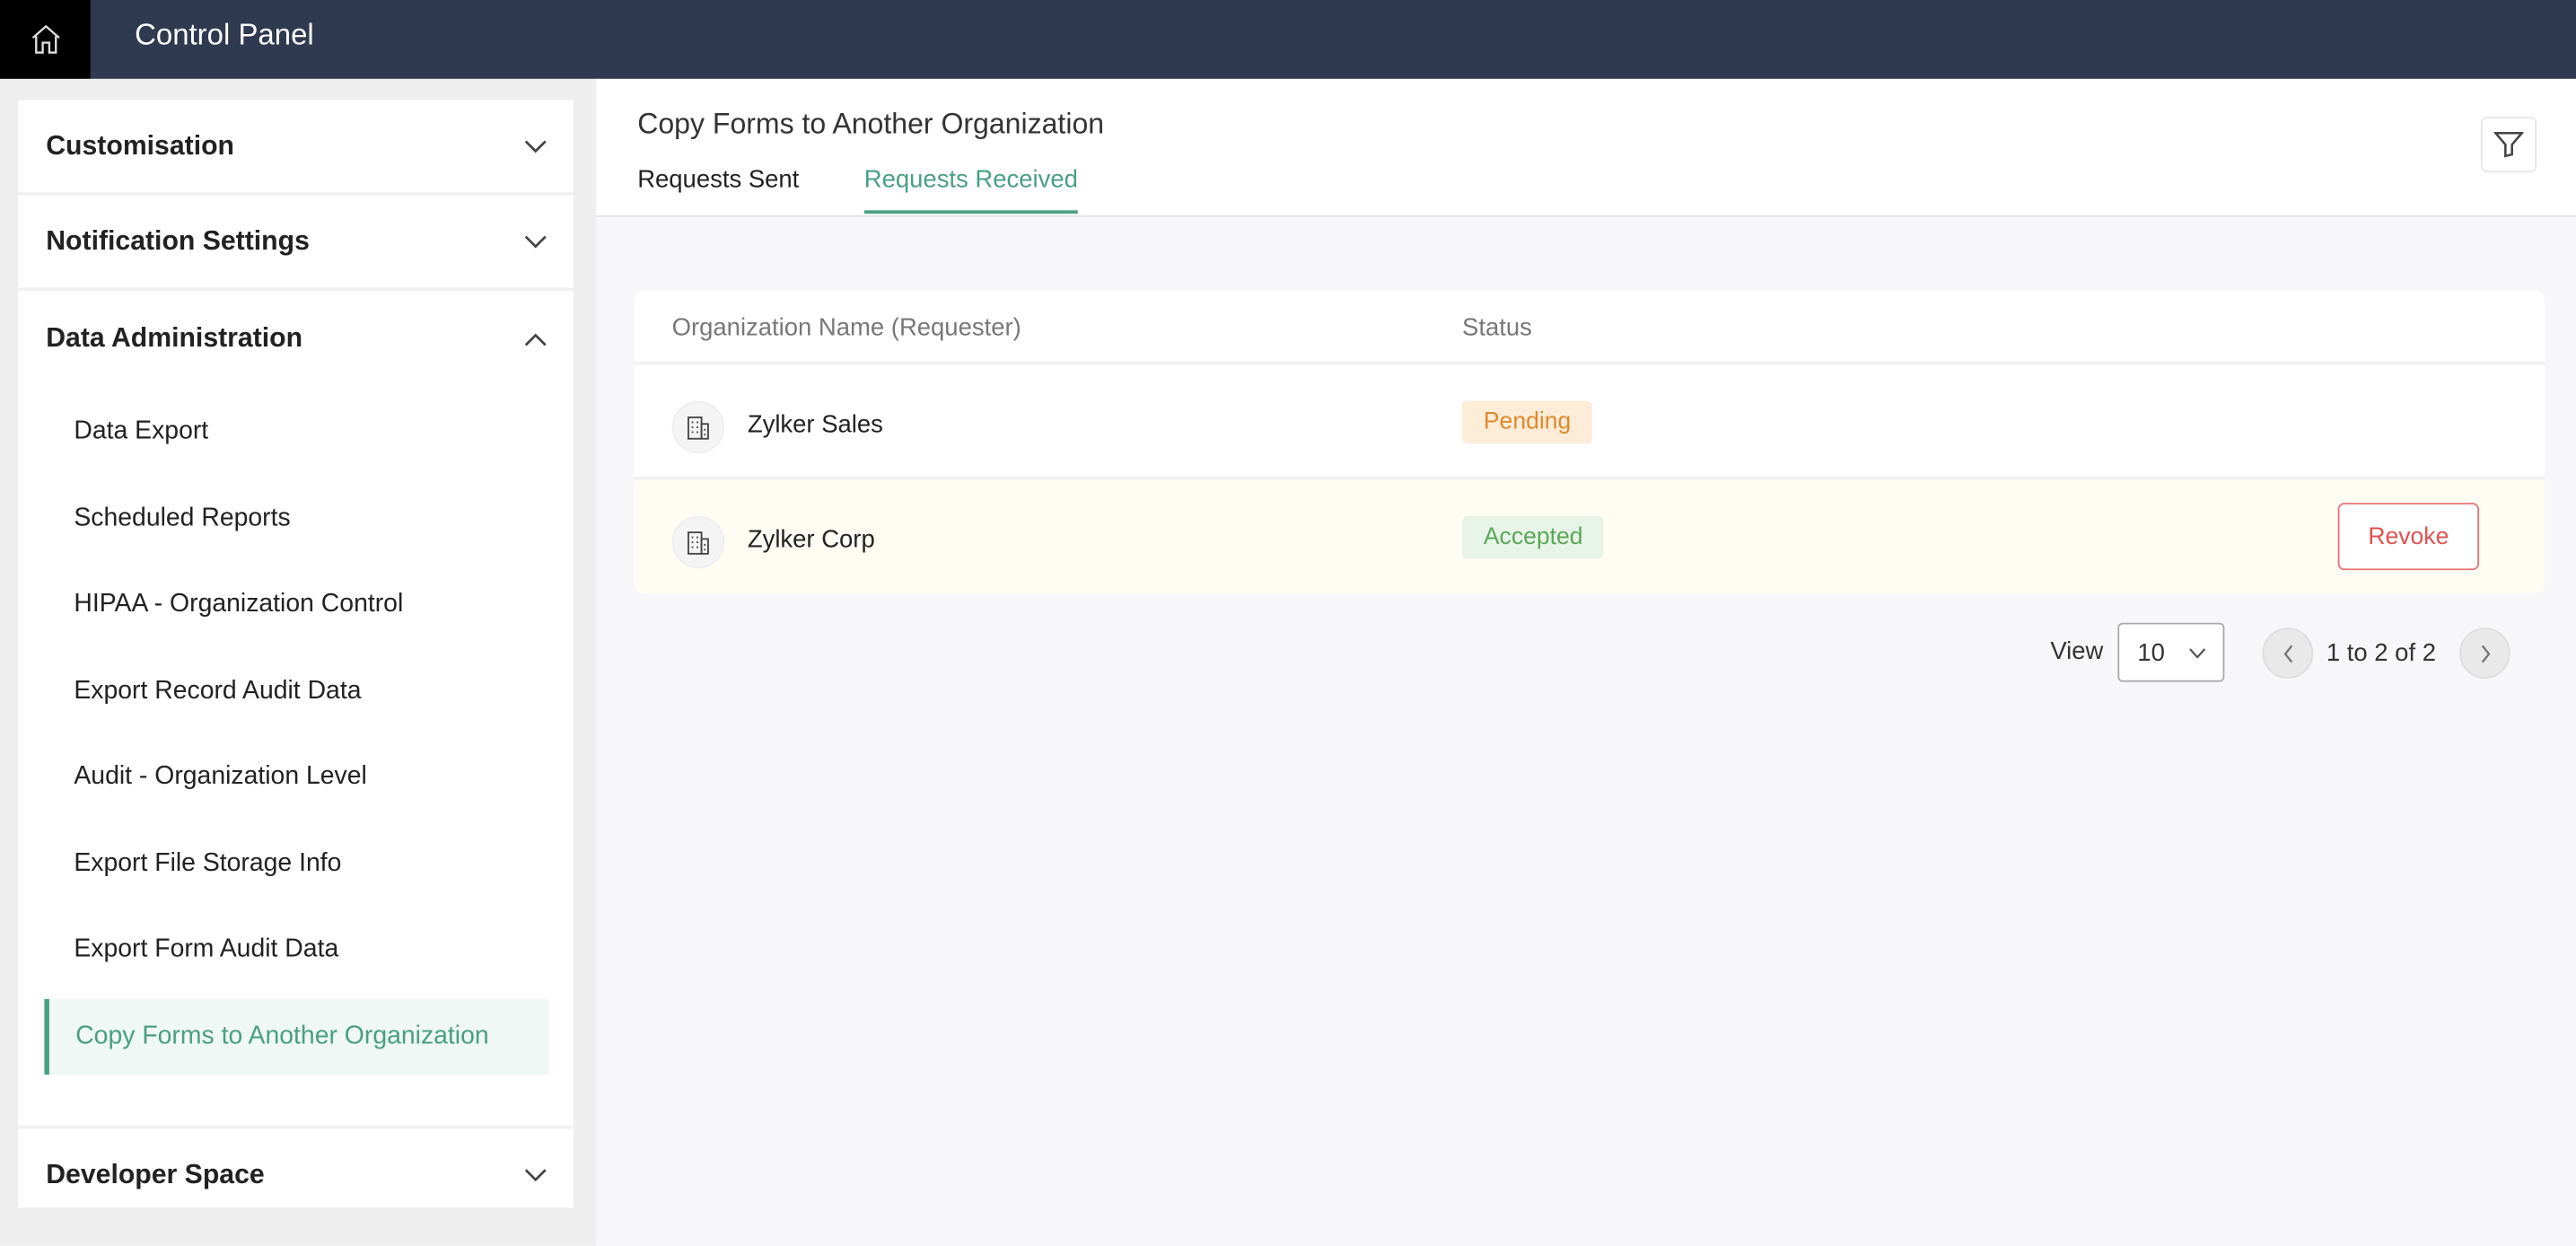 Image resolution: width=2576 pixels, height=1246 pixels. I want to click on page-size-value: 10, so click(2151, 652).